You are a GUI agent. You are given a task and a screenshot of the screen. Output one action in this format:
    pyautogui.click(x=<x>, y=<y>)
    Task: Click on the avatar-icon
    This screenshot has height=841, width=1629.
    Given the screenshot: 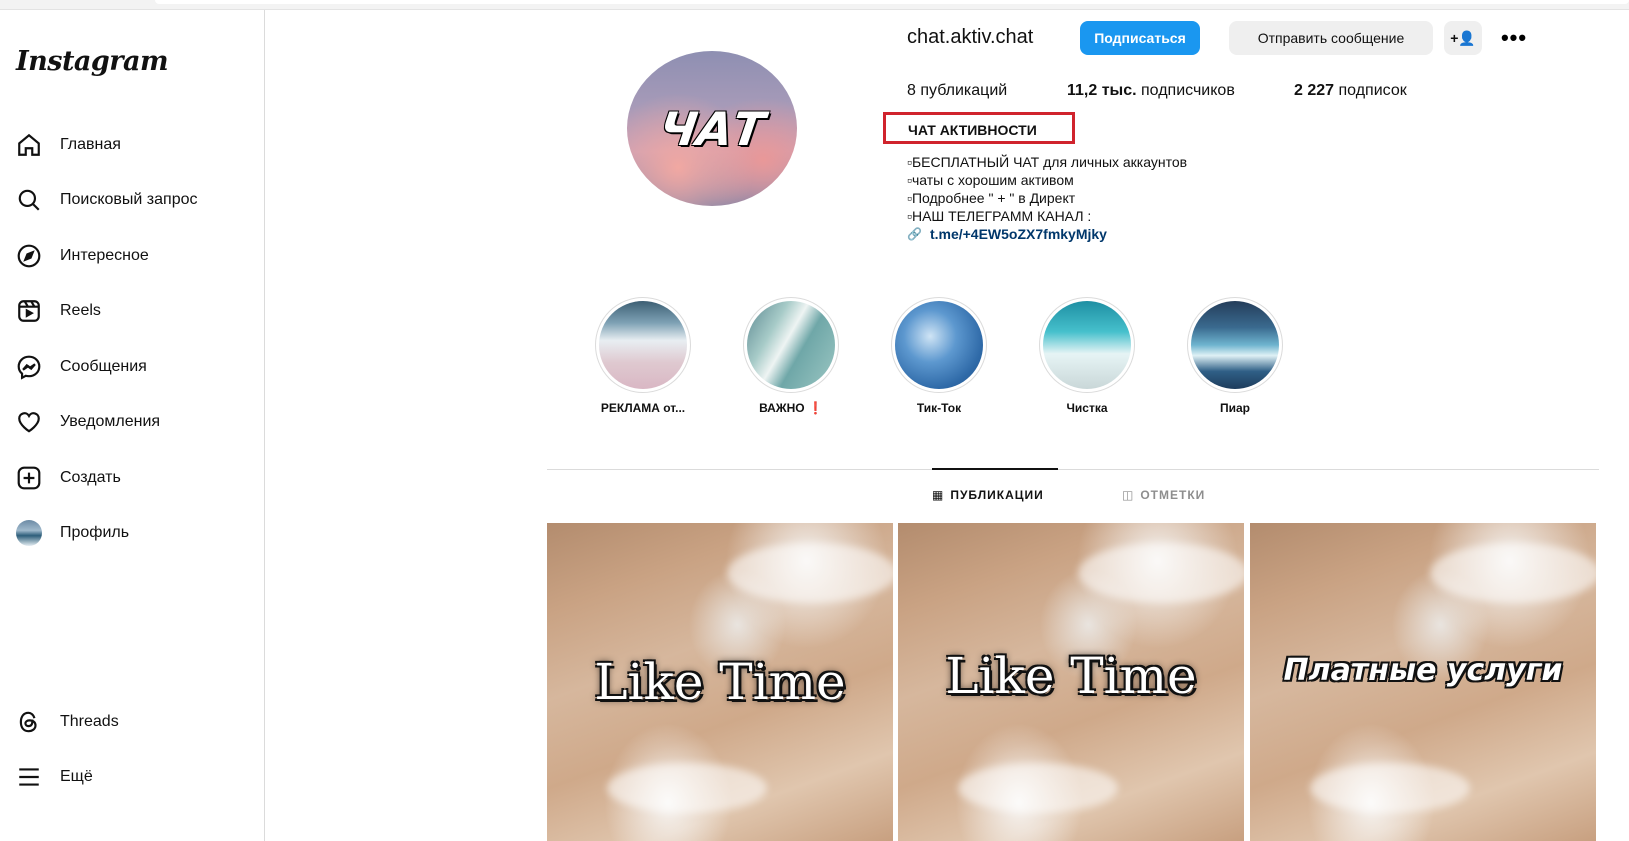 What is the action you would take?
    pyautogui.click(x=29, y=533)
    